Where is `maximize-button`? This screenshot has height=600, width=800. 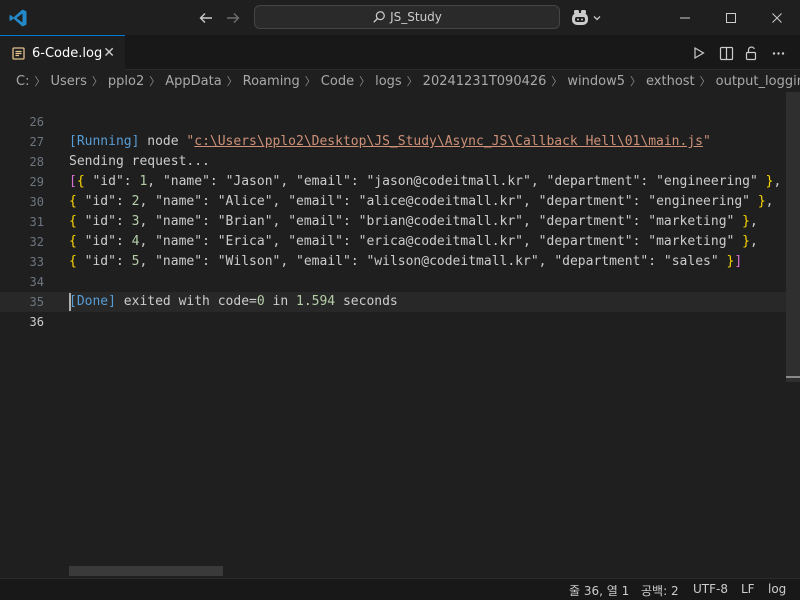
maximize-button is located at coordinates (731, 17).